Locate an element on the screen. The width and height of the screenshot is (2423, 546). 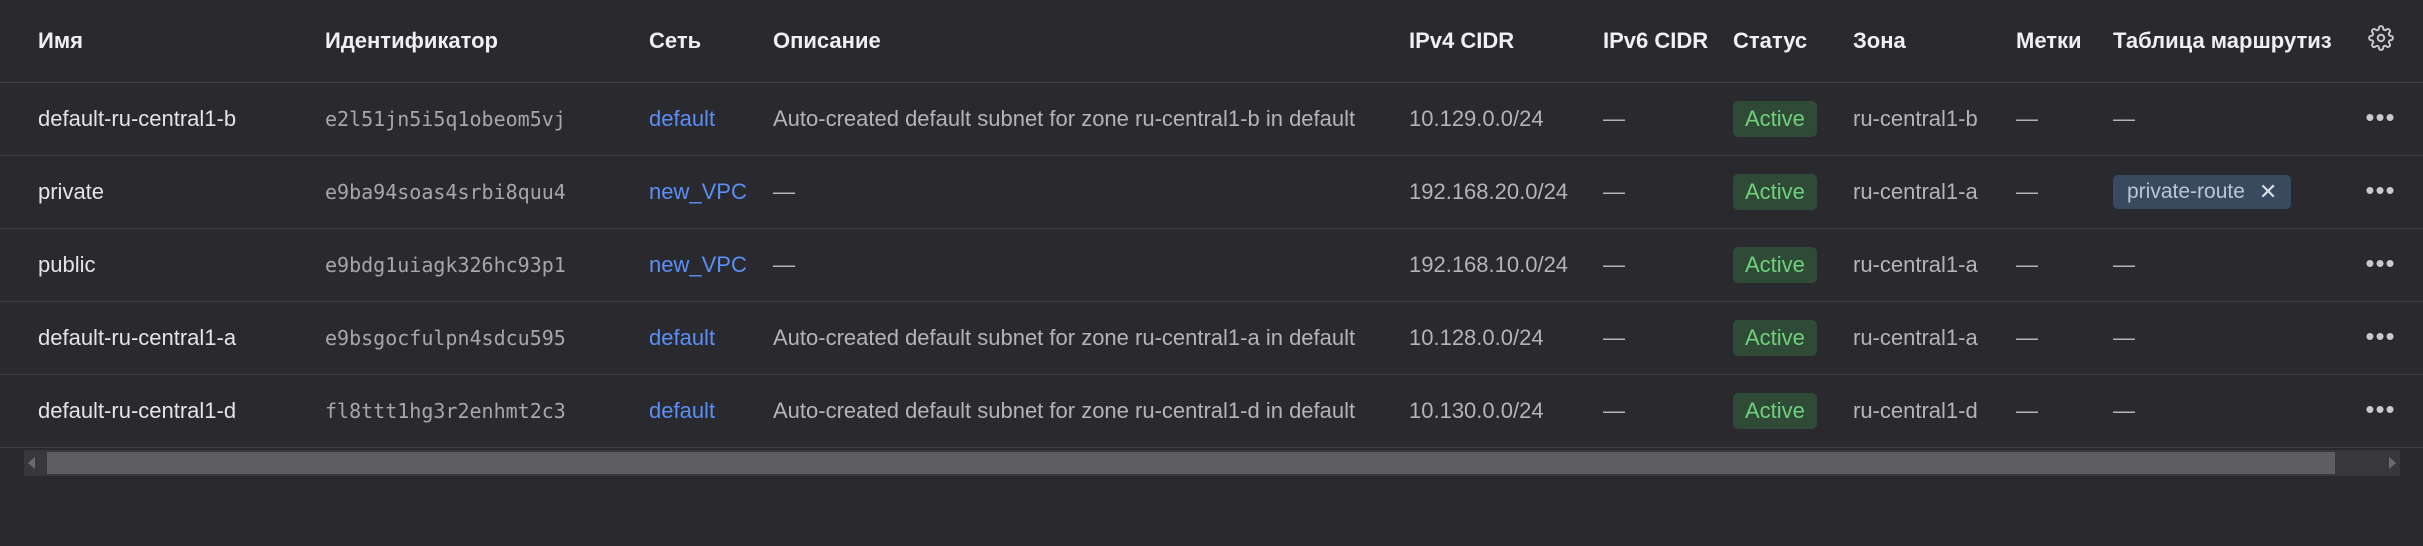
scrollbar-thumb is located at coordinates (1191, 463).